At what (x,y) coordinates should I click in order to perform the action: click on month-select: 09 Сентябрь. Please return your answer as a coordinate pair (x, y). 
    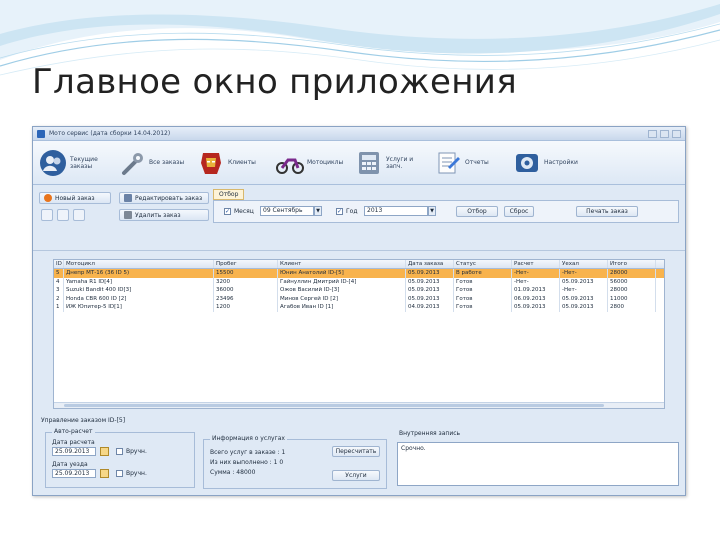
    Looking at the image, I should click on (287, 211).